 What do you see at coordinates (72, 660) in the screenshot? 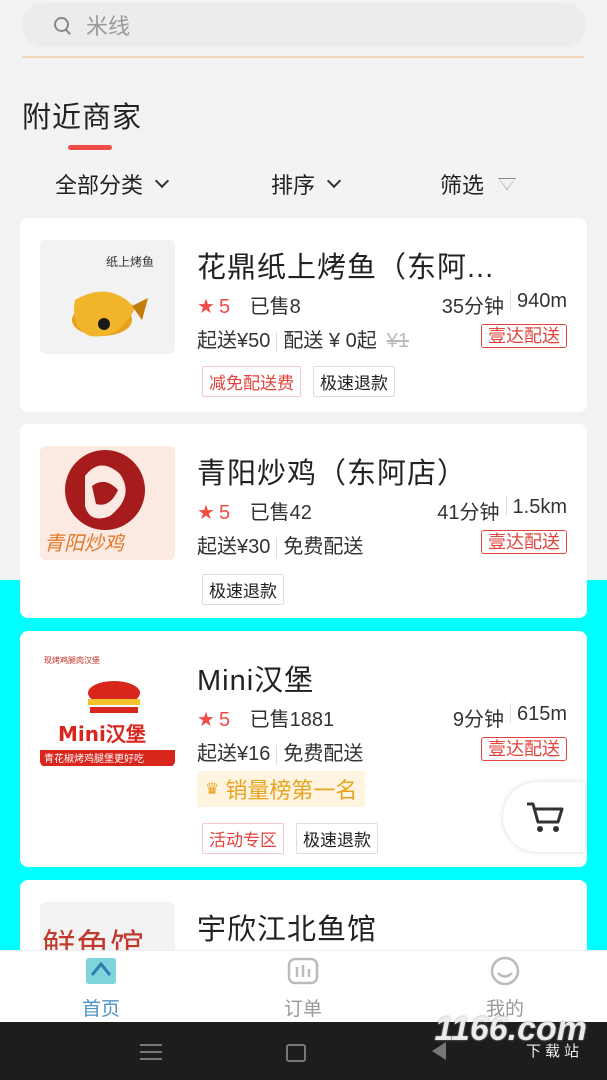
I see `logo-top-text: 现烤鸡腿肉汉堡` at bounding box center [72, 660].